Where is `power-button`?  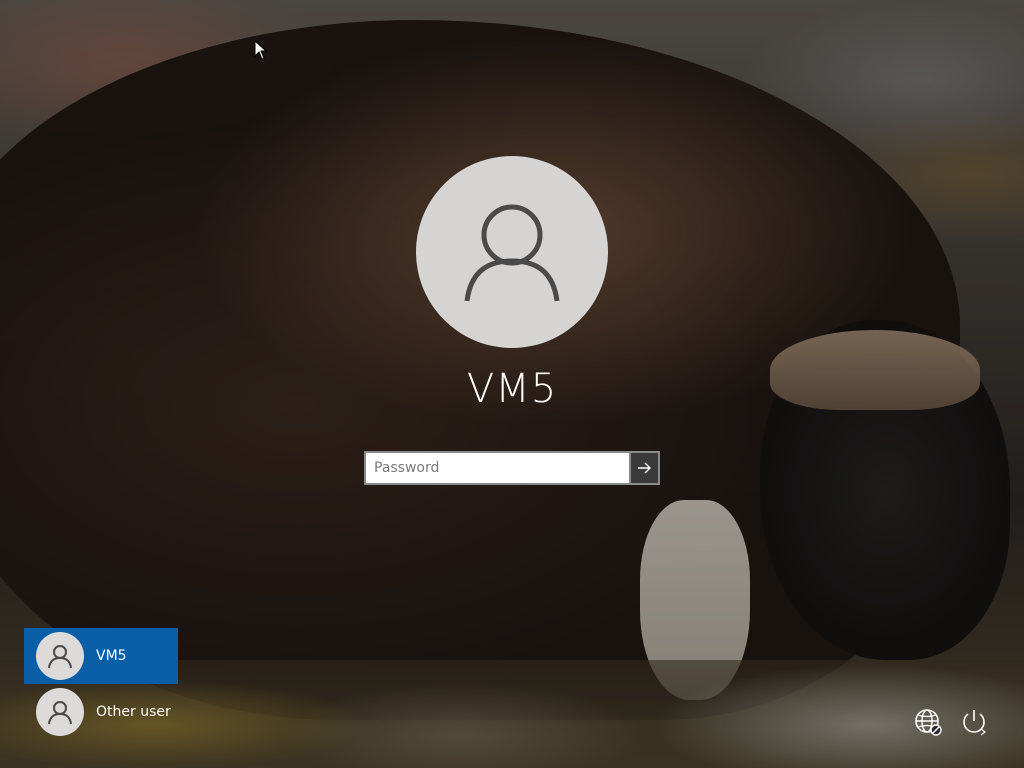
power-button is located at coordinates (974, 722).